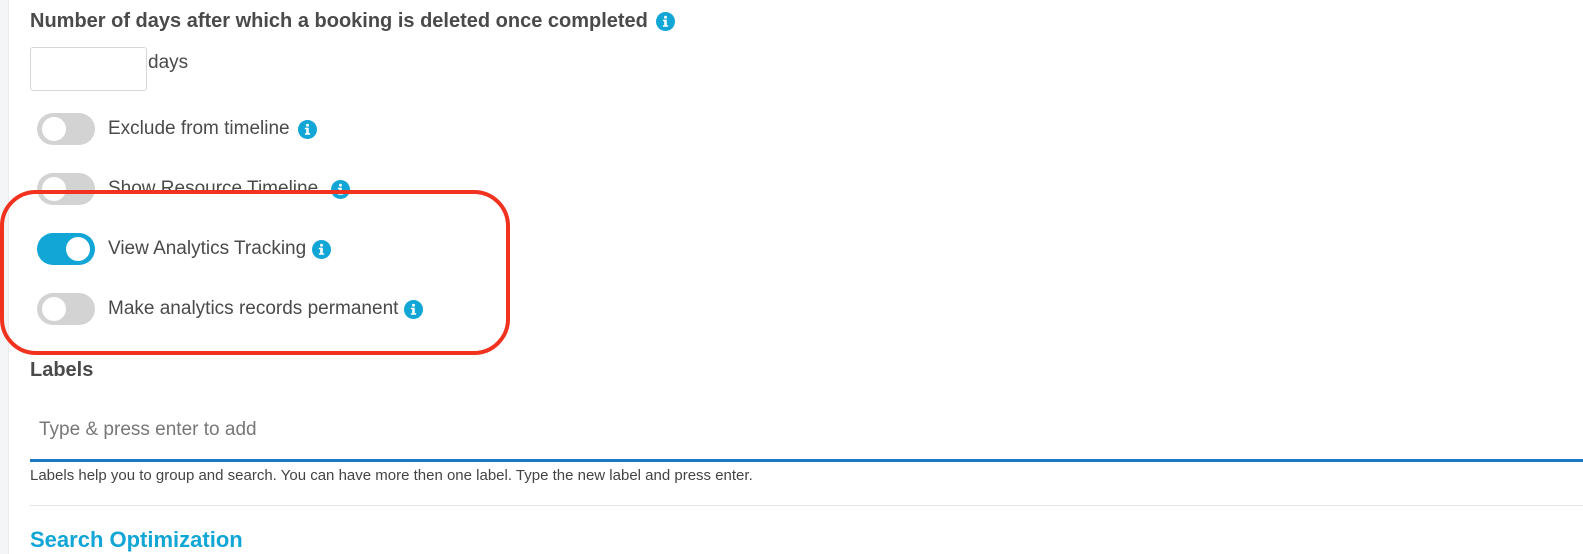 The image size is (1583, 554). I want to click on analytics-permanent-label: Make analytics records permanent, so click(253, 308).